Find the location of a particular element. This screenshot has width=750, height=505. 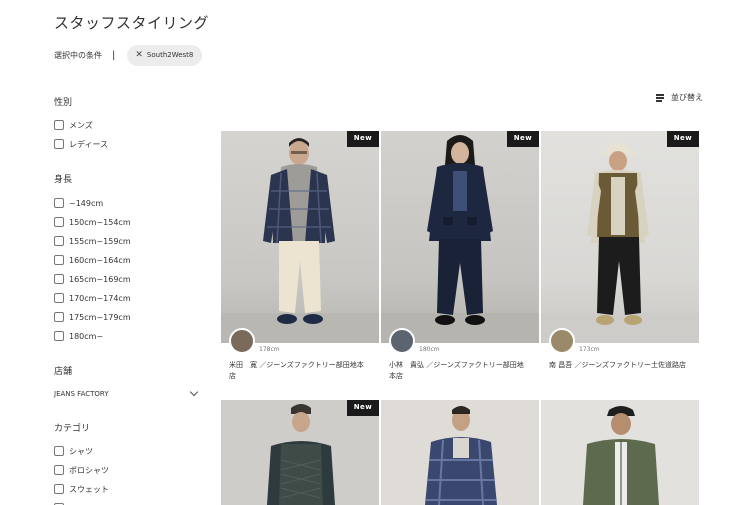

checkbox-label: メンズ is located at coordinates (81, 125).